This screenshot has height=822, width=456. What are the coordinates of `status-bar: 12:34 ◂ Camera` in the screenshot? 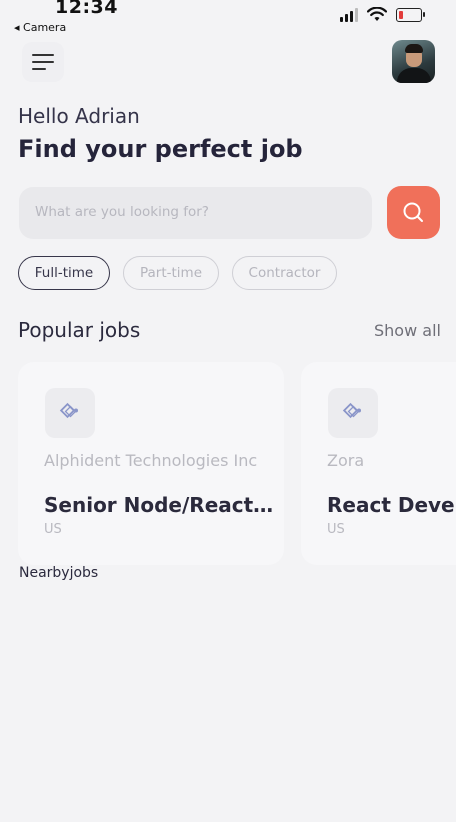 It's located at (228, 18).